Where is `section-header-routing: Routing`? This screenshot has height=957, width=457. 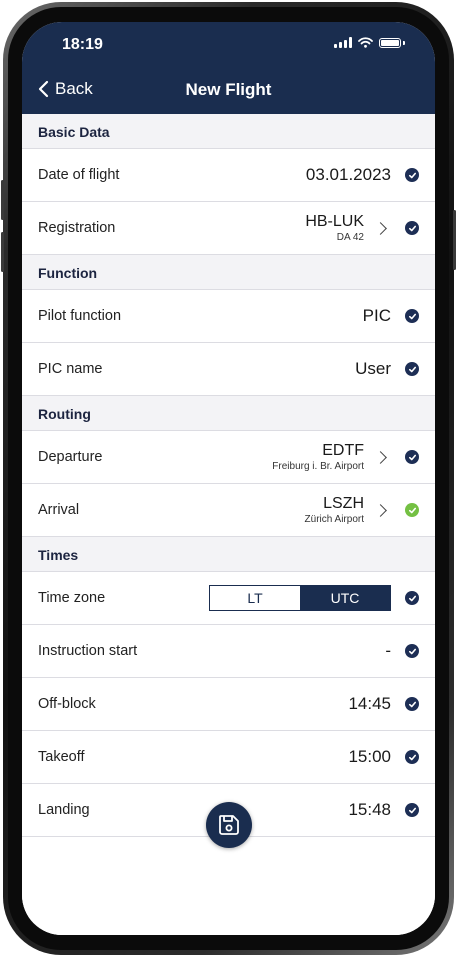 section-header-routing: Routing is located at coordinates (228, 413).